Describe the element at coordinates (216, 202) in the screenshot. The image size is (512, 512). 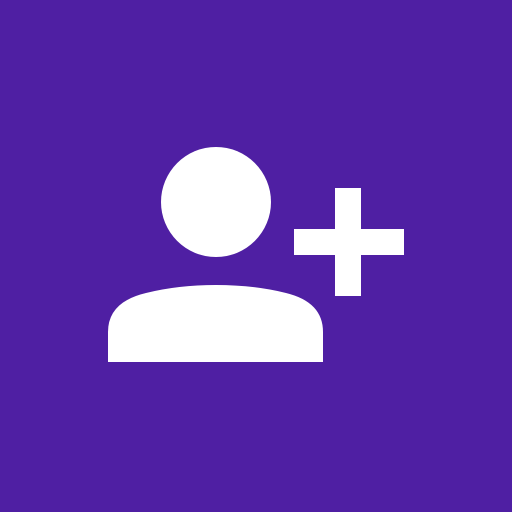
I see `person-head` at that location.